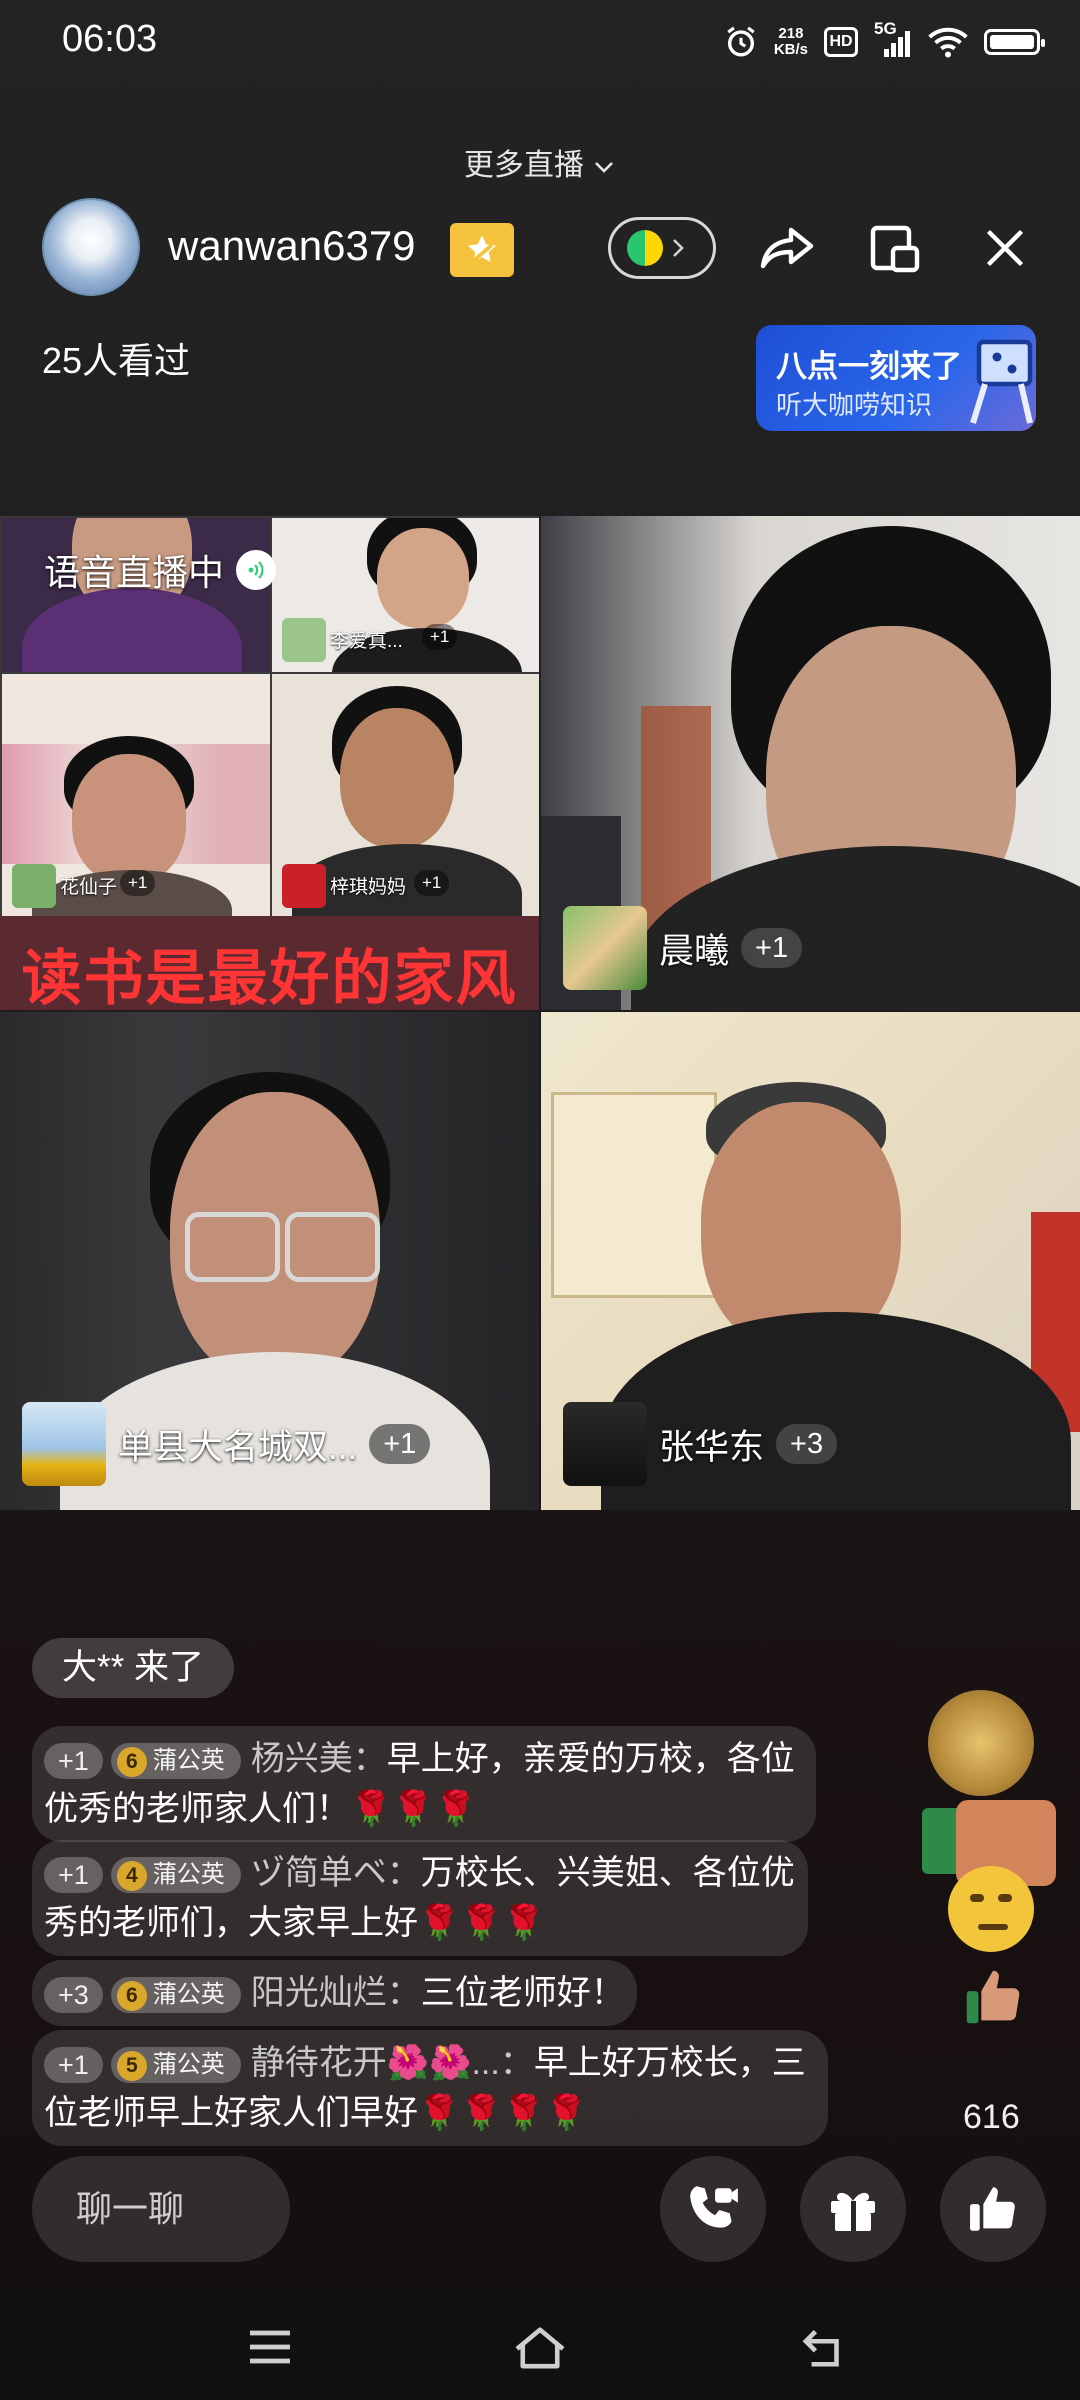 The width and height of the screenshot is (1080, 2400). Describe the element at coordinates (256, 570) in the screenshot. I see `sound-wave-icon` at that location.